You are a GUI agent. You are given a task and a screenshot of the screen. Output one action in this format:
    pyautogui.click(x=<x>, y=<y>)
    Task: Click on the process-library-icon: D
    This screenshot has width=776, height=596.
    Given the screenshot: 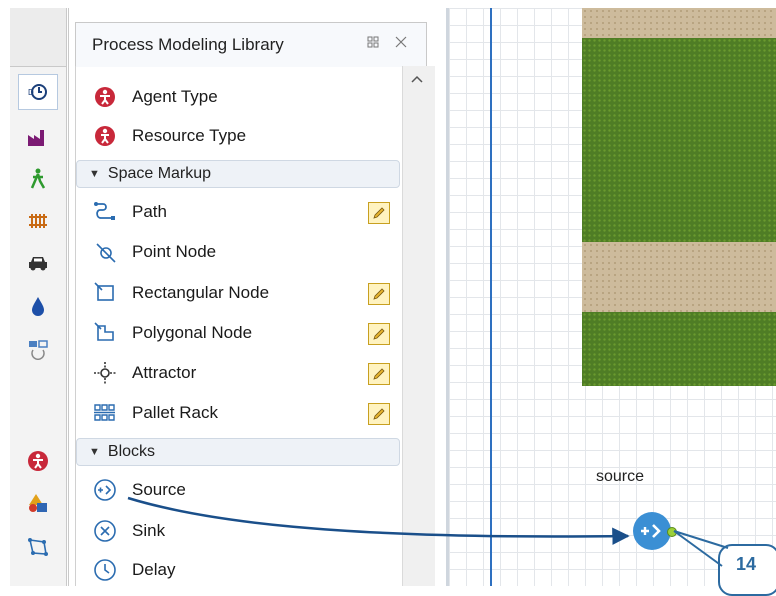 What is the action you would take?
    pyautogui.click(x=37, y=92)
    